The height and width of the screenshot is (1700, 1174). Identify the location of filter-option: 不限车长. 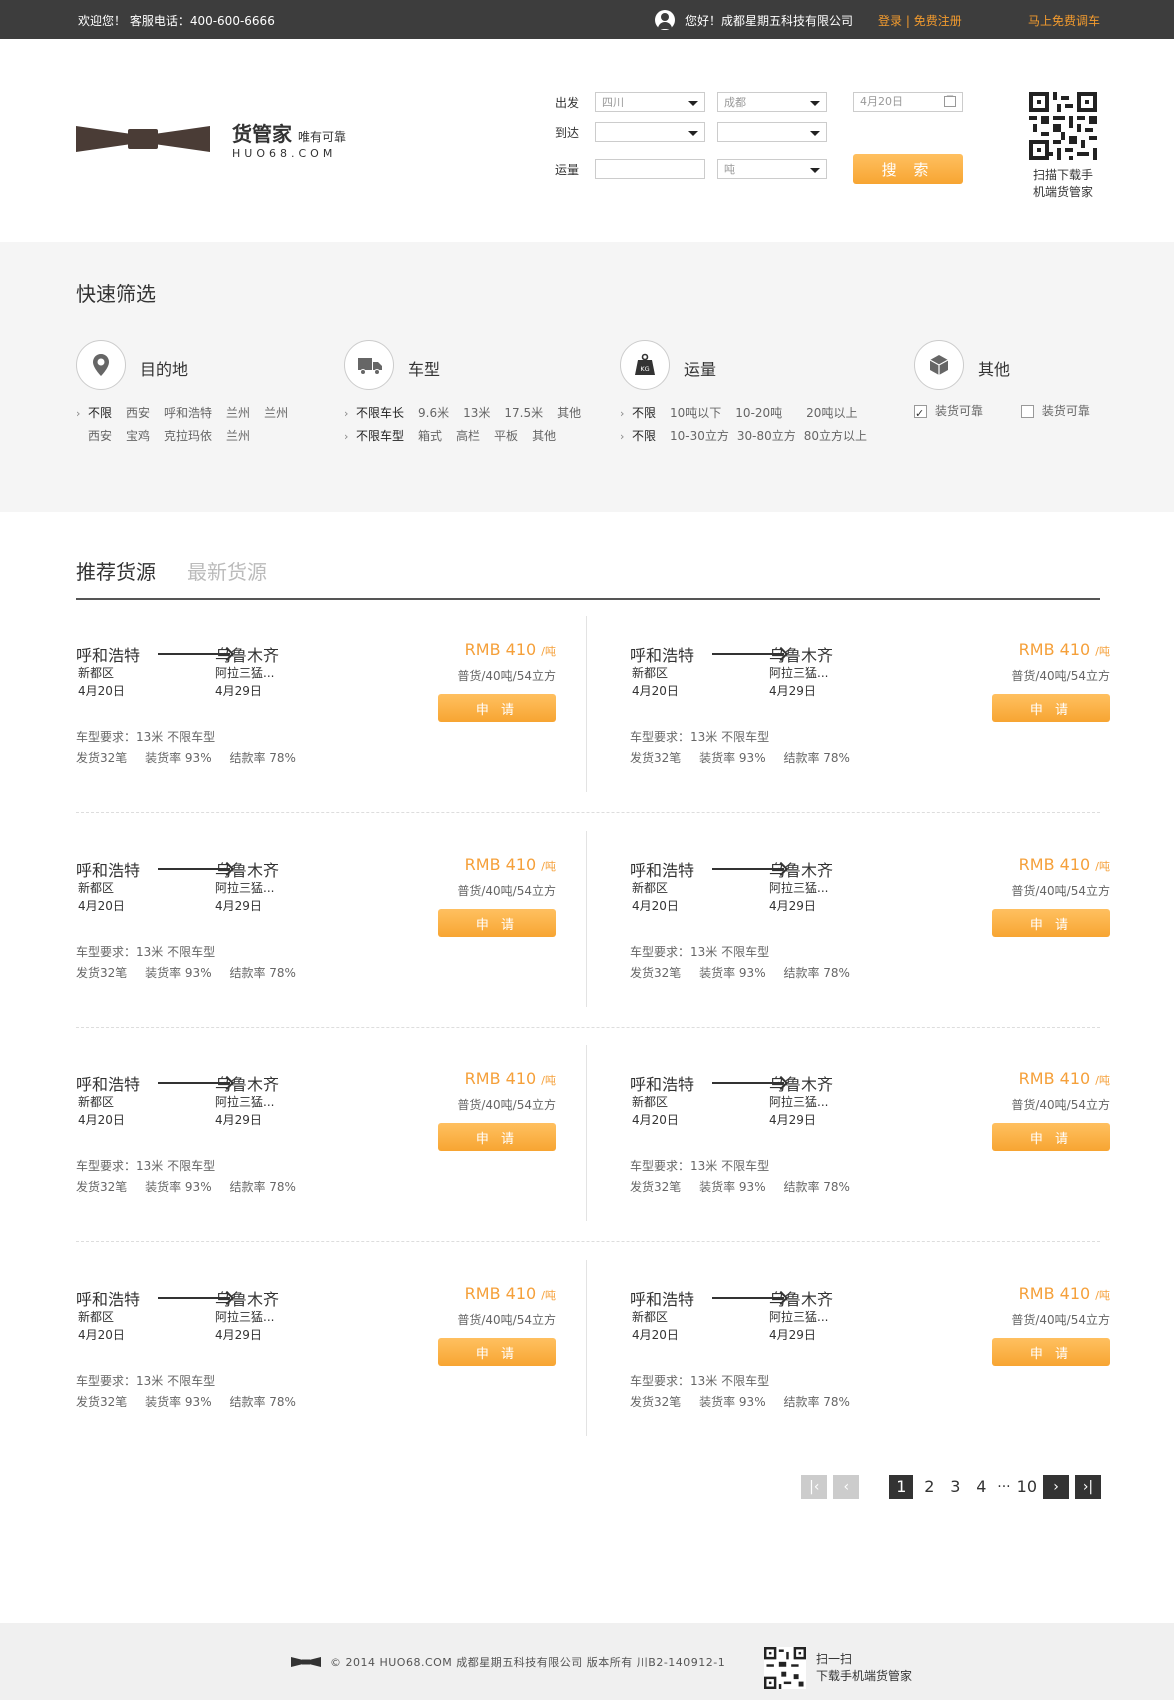
(380, 413).